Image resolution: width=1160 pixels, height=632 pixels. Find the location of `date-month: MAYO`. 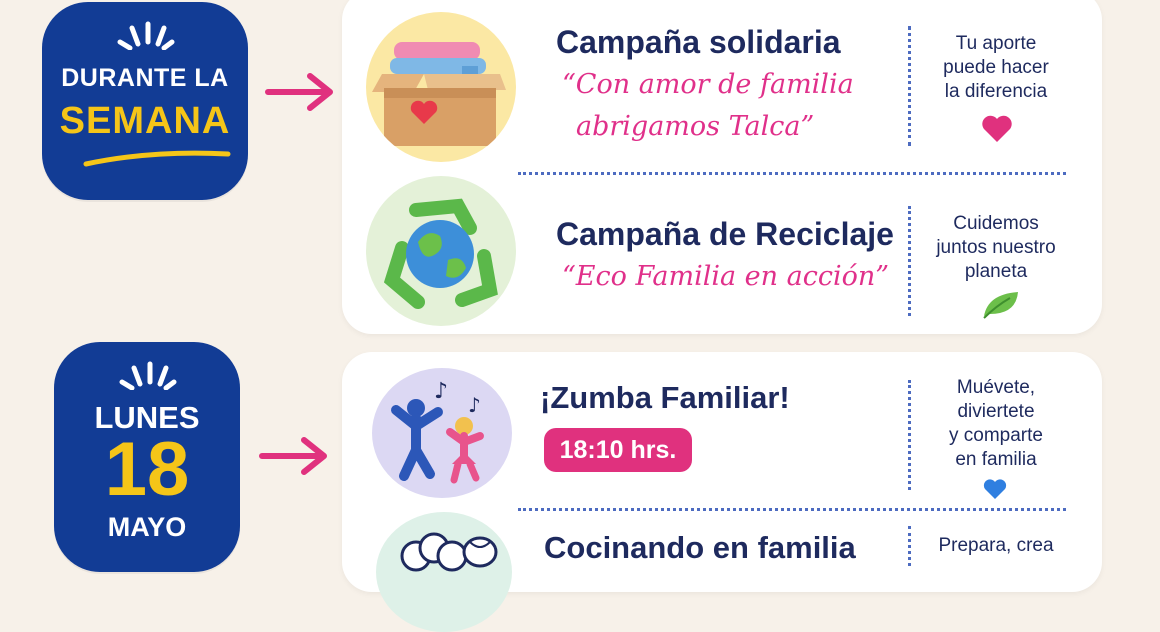

date-month: MAYO is located at coordinates (147, 527).